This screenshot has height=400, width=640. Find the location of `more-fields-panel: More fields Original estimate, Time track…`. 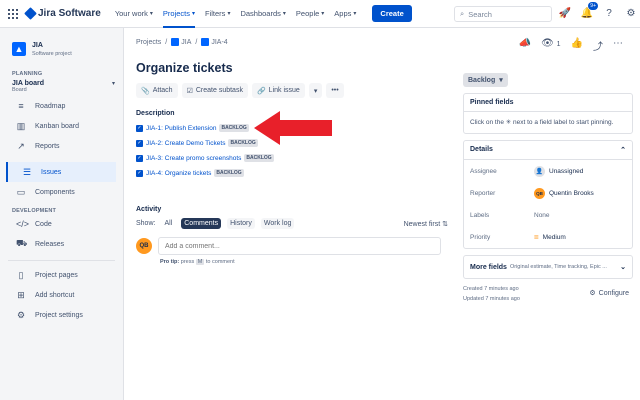

more-fields-panel: More fields Original estimate, Time track… is located at coordinates (548, 267).